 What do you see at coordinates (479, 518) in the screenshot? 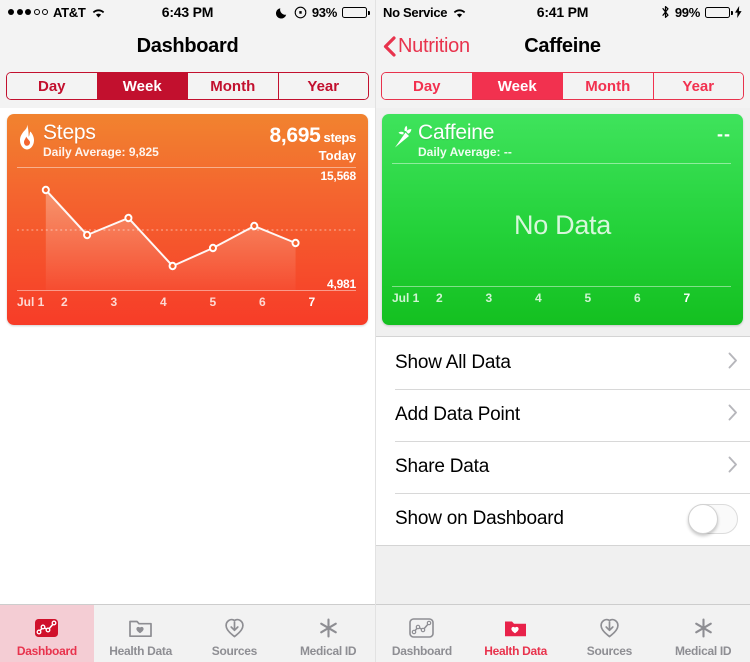
I see `row-label: Show on Dashboard` at bounding box center [479, 518].